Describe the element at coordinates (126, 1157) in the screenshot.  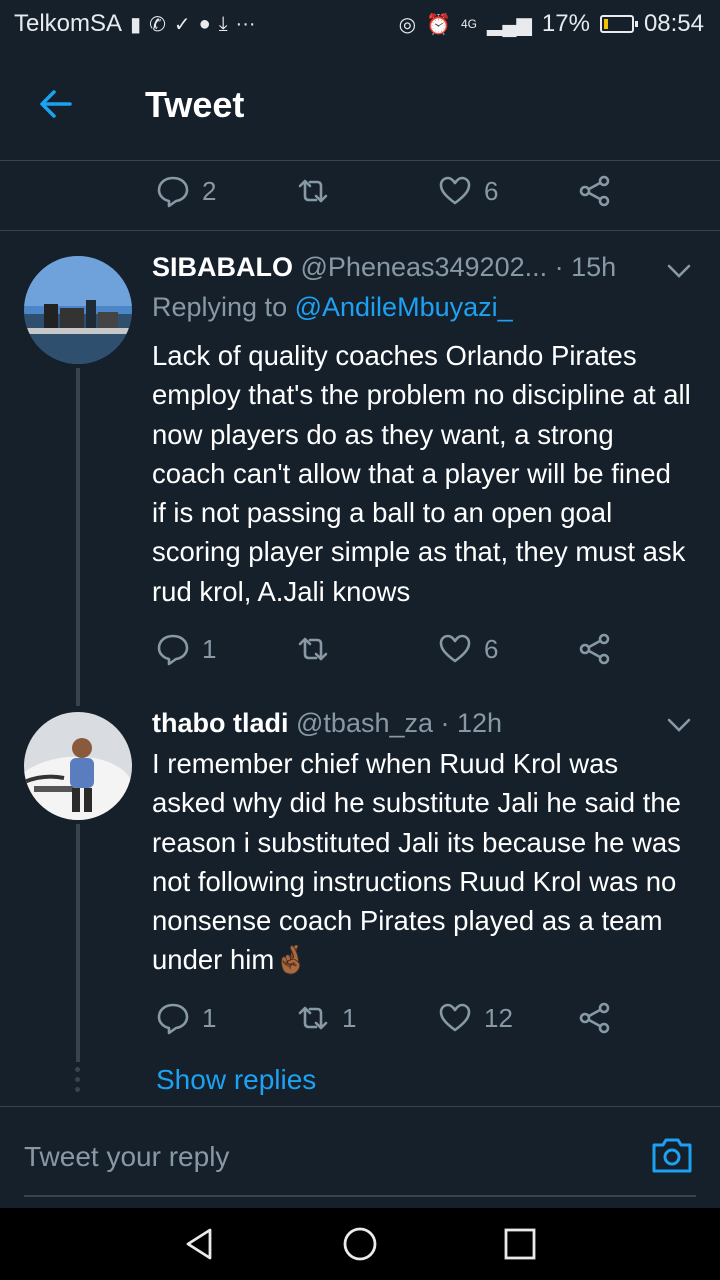
I see `reply-input: Tweet your reply` at that location.